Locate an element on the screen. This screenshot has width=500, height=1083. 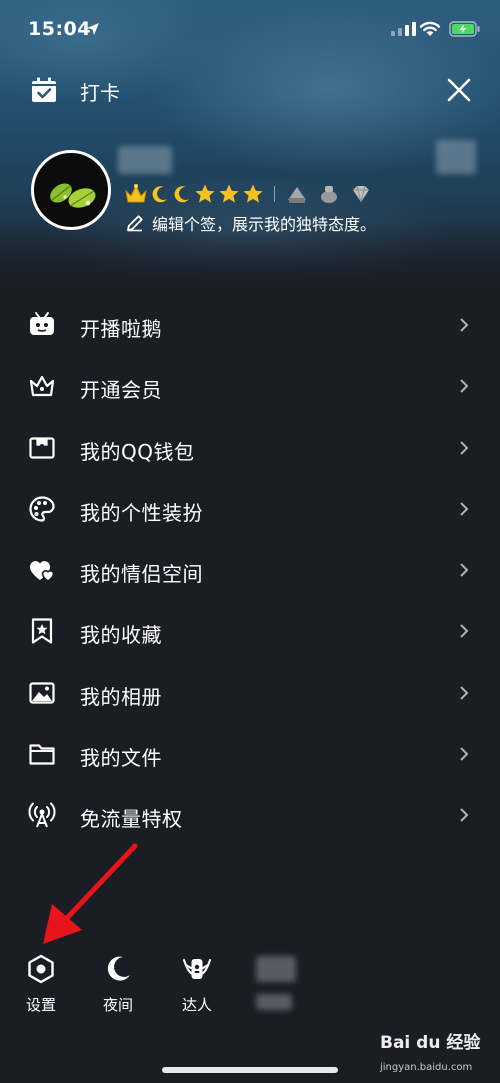
gray-hat-badge-icon is located at coordinates (297, 195).